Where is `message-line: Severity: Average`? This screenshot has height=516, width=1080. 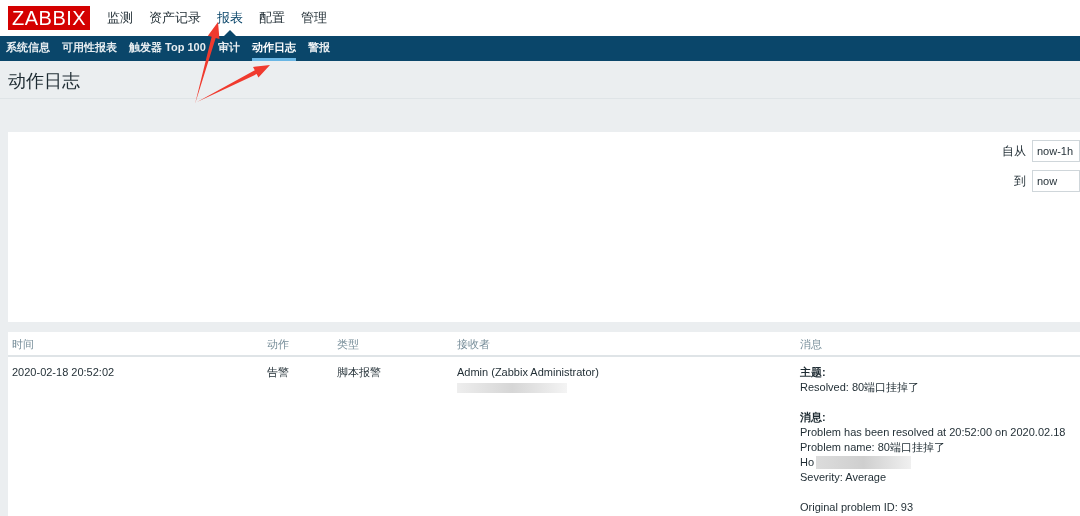 message-line: Severity: Average is located at coordinates (843, 477).